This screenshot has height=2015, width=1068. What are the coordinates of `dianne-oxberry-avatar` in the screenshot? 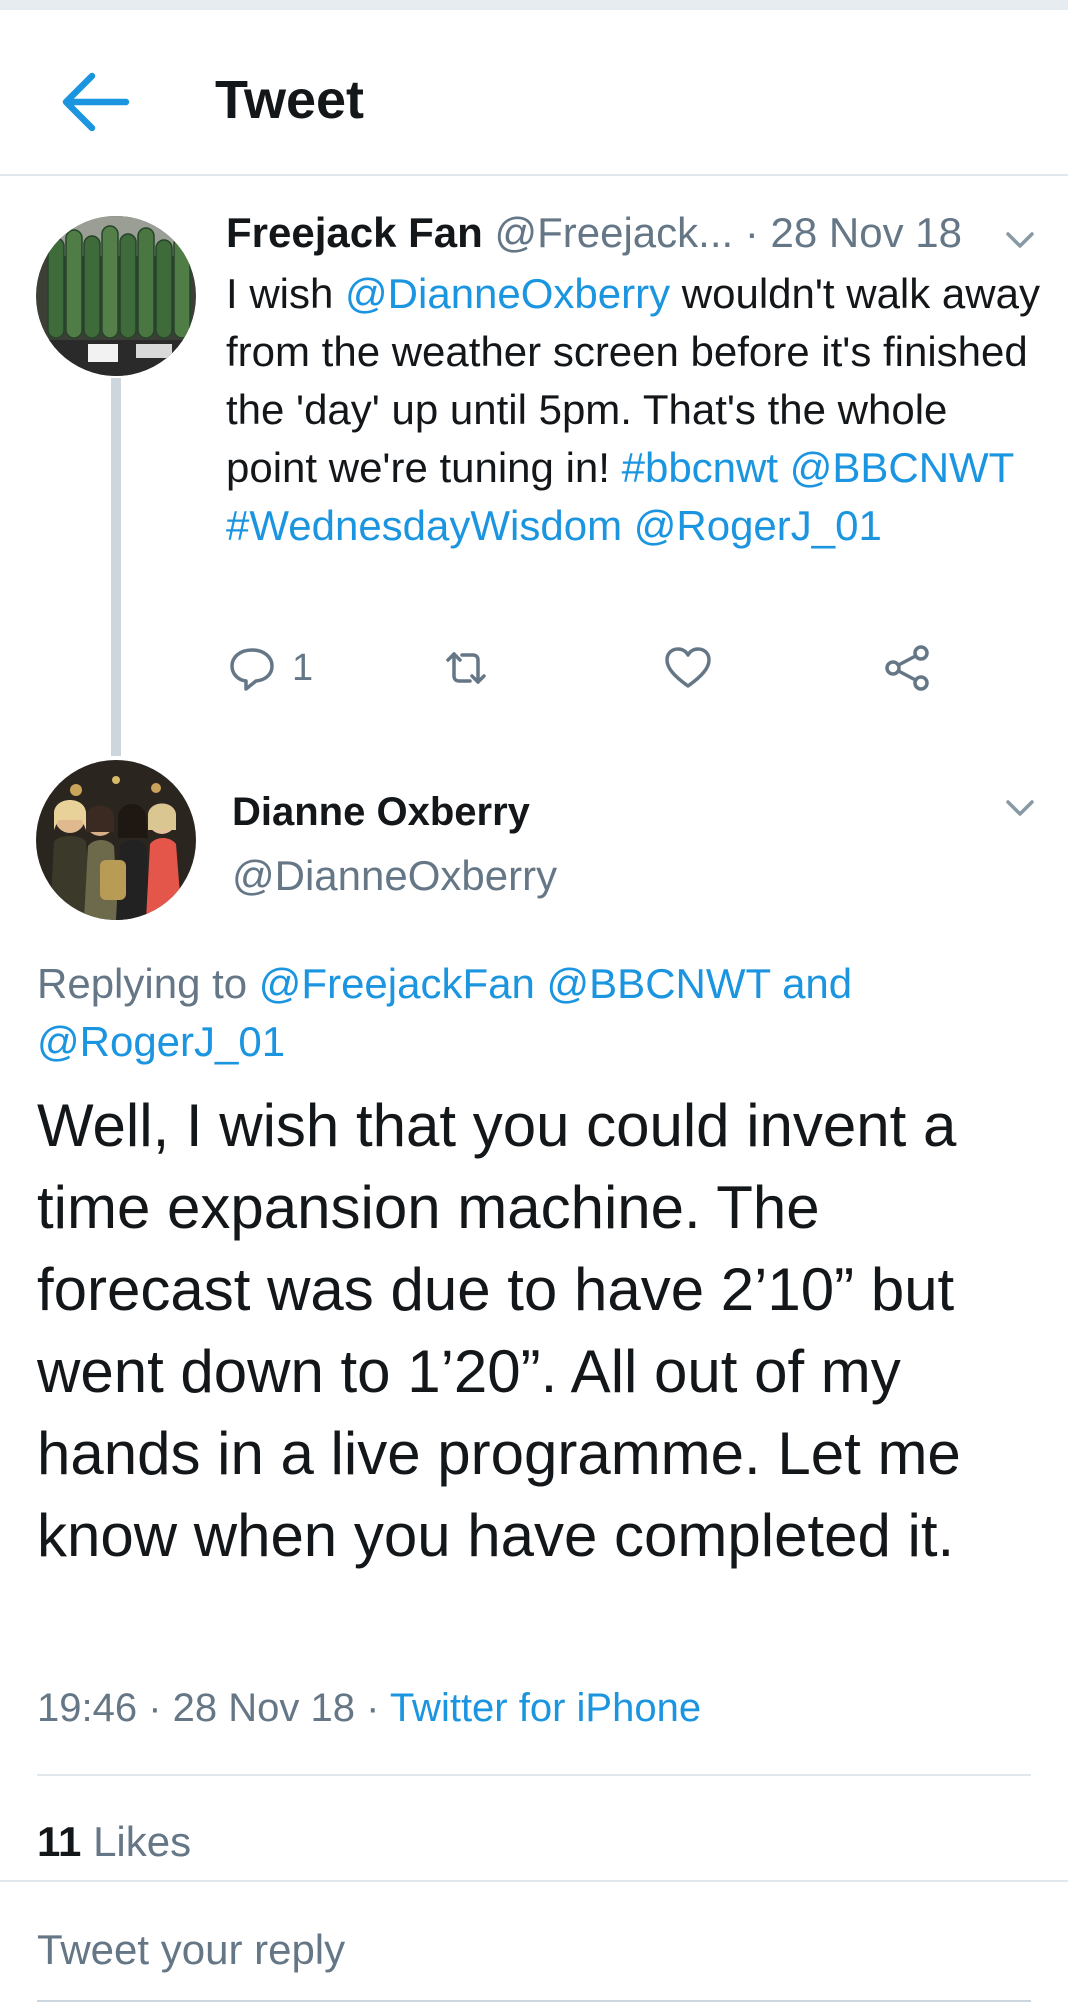 It's located at (116, 840).